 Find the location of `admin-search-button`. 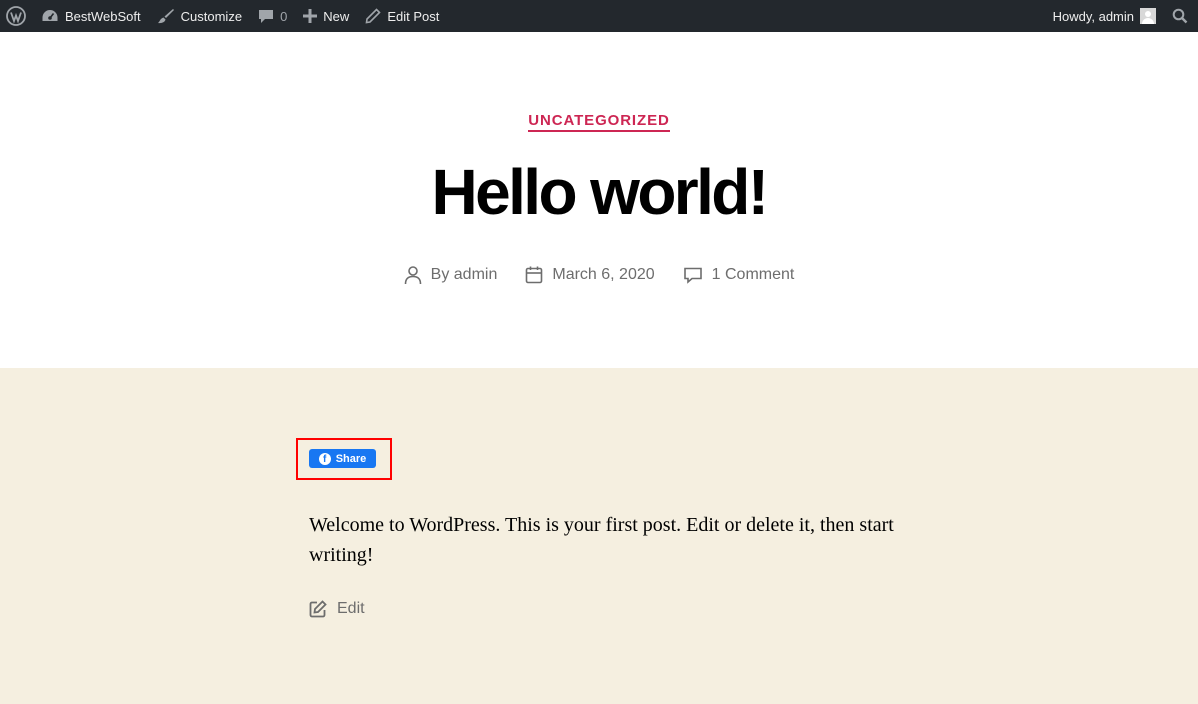

admin-search-button is located at coordinates (1181, 16).